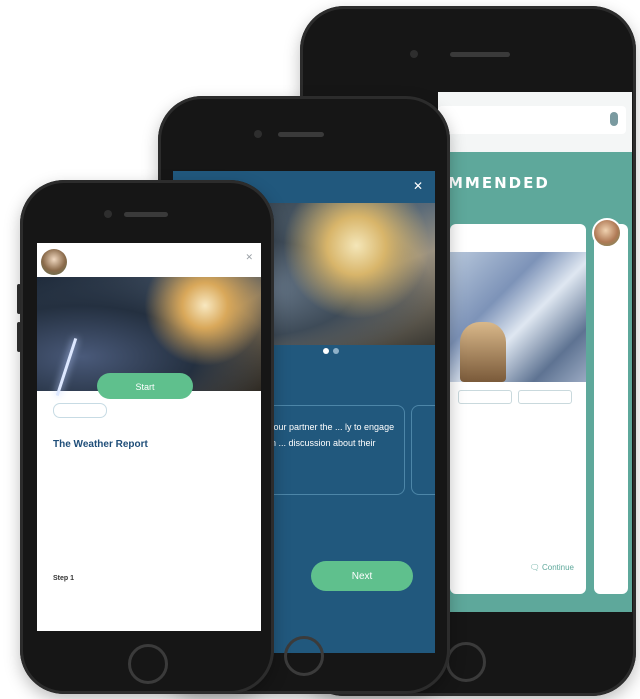 This screenshot has width=640, height=699. I want to click on card-tags, so click(518, 399).